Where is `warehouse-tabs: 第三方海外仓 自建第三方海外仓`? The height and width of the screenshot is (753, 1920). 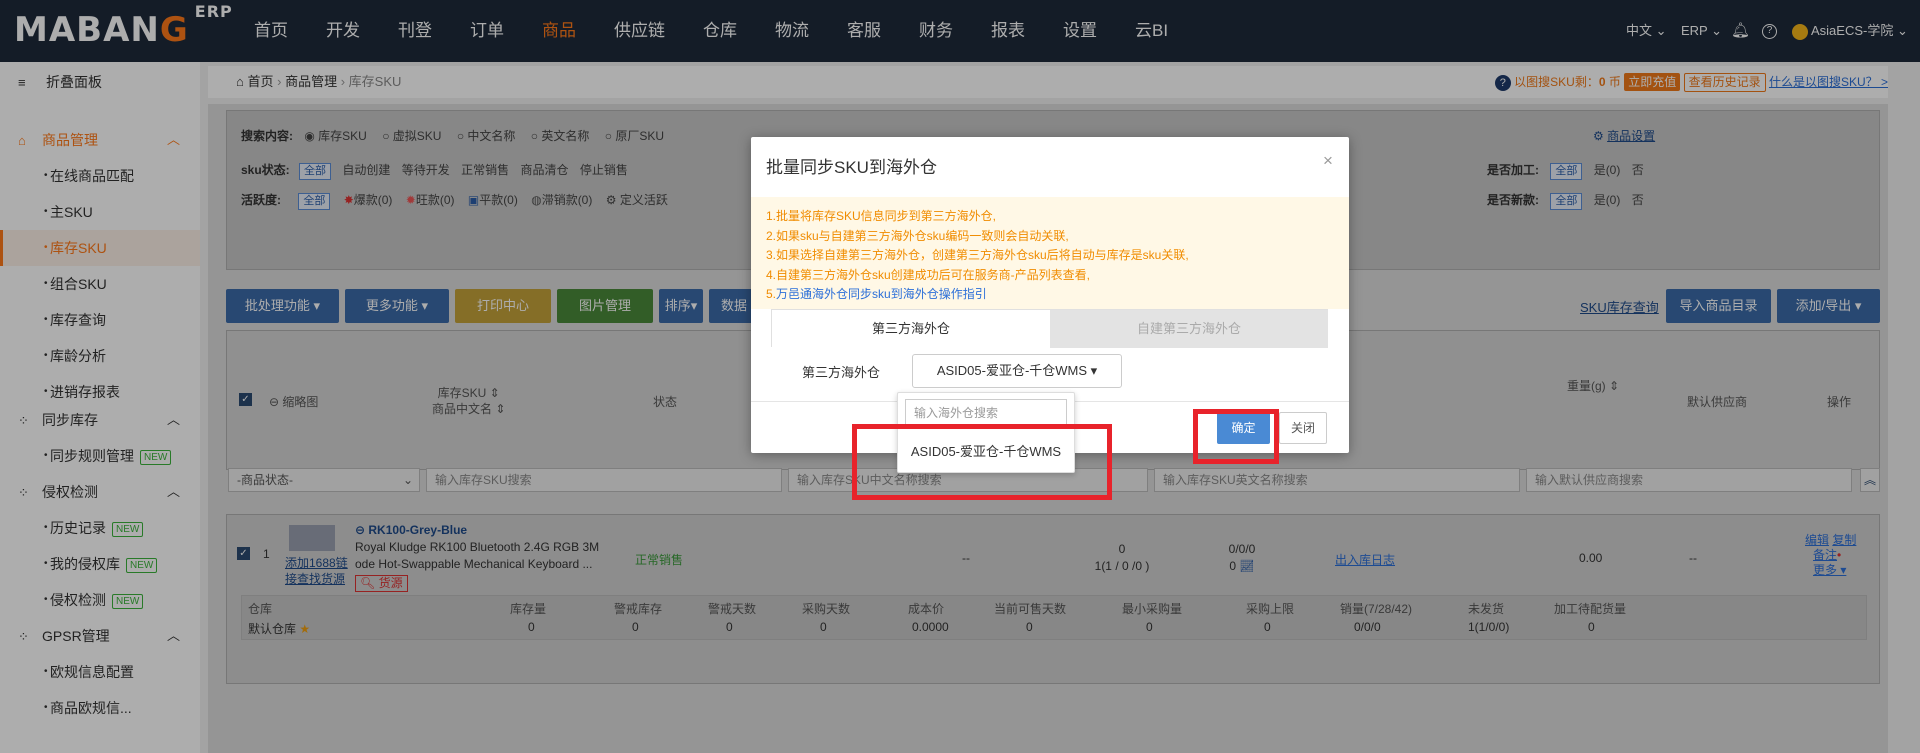 warehouse-tabs: 第三方海外仓 自建第三方海外仓 is located at coordinates (1049, 328).